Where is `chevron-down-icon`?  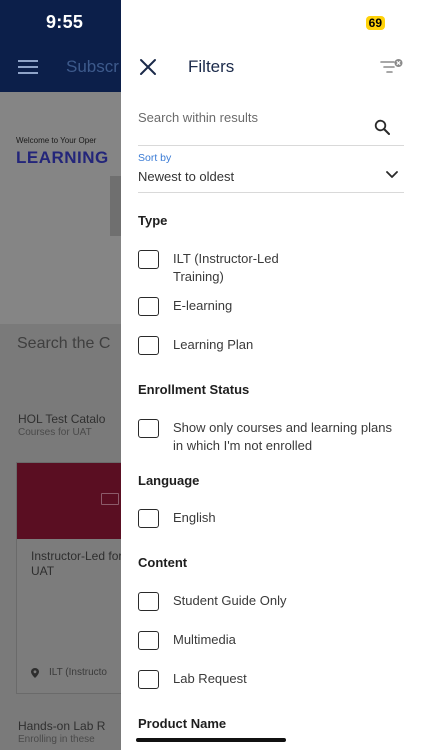
chevron-down-icon is located at coordinates (392, 174).